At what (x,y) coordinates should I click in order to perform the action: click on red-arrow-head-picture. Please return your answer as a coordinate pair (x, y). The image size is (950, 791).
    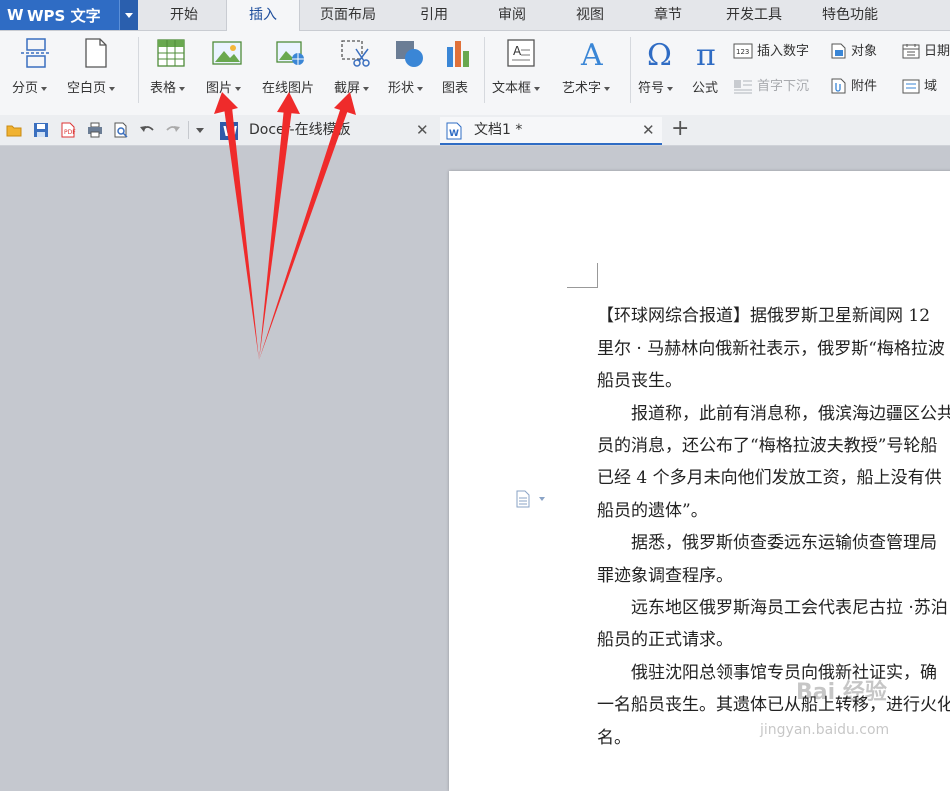
    Looking at the image, I should click on (226, 103).